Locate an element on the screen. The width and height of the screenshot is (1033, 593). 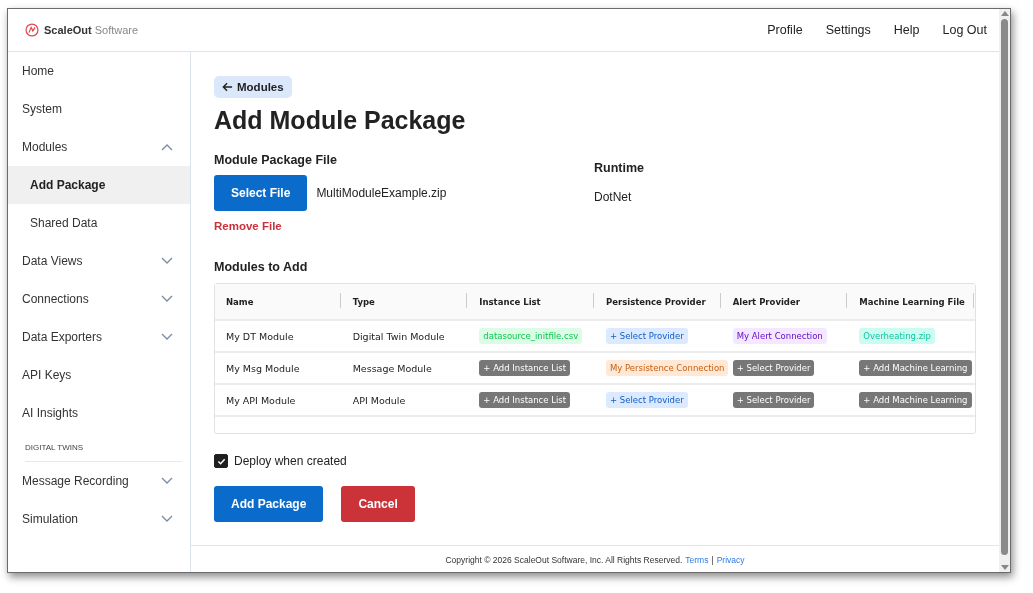
privacy-link: Privacy is located at coordinates (730, 563).